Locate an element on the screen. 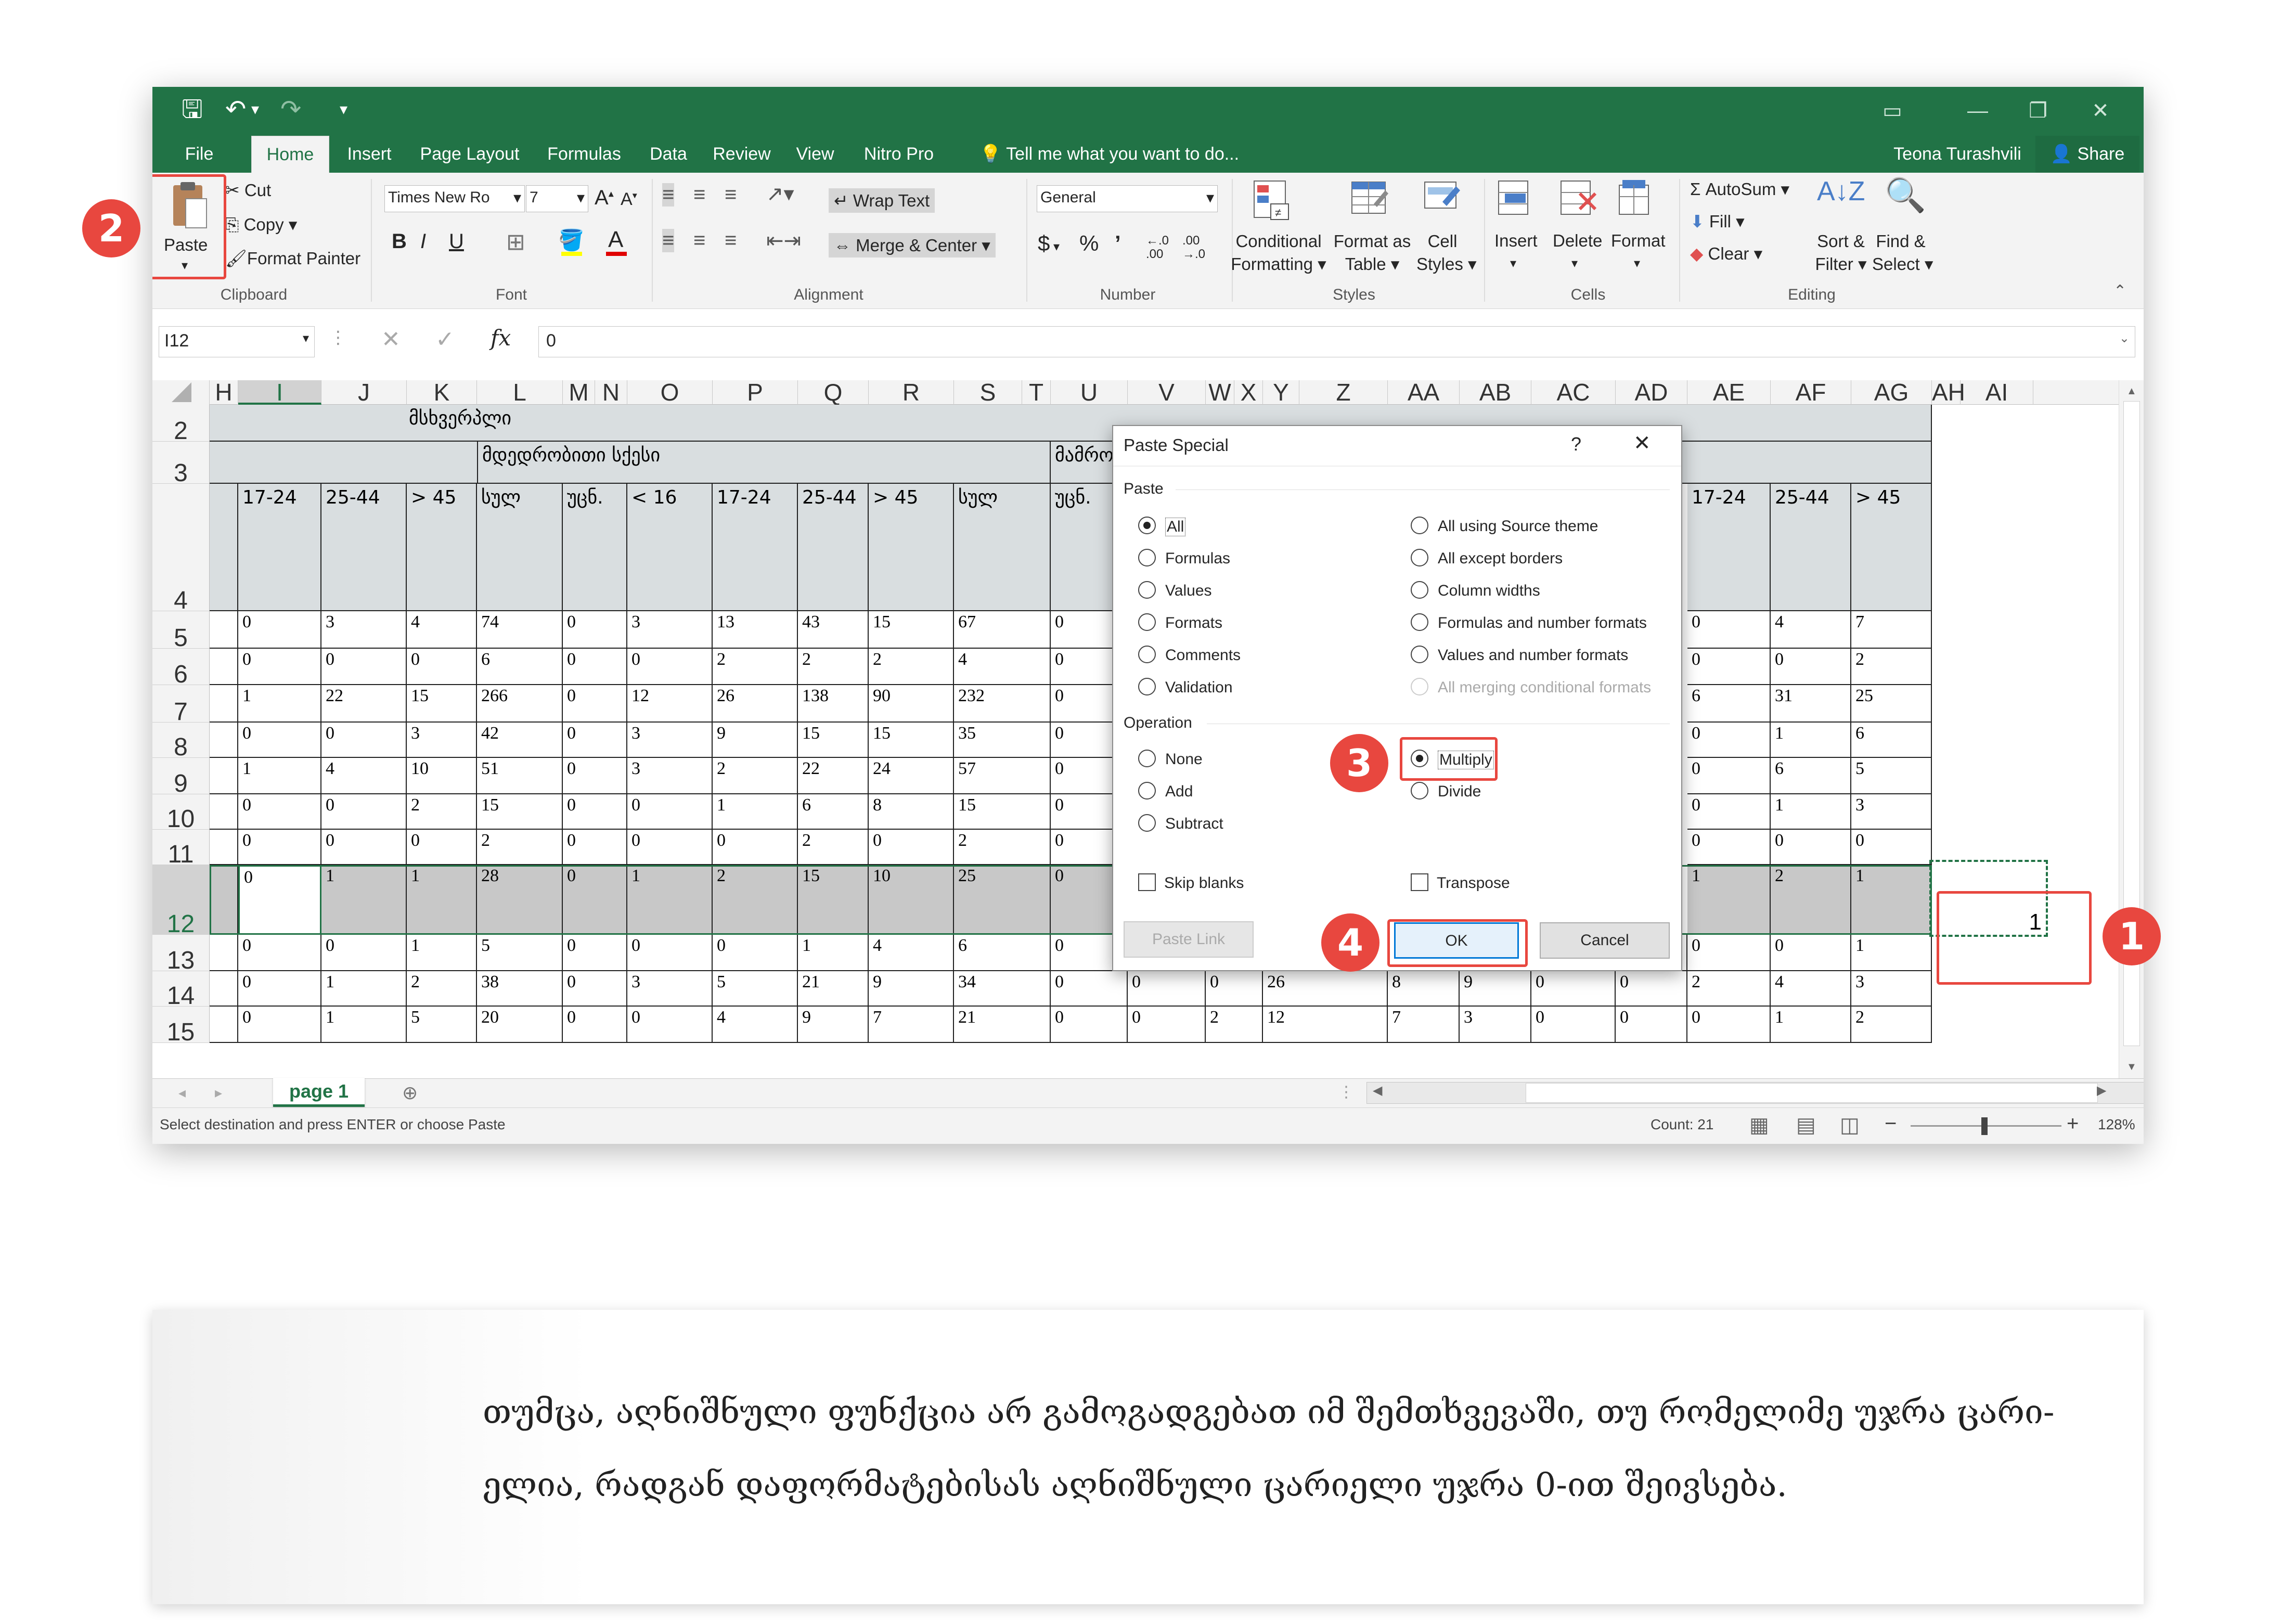  table-cell: 22 is located at coordinates (364, 704).